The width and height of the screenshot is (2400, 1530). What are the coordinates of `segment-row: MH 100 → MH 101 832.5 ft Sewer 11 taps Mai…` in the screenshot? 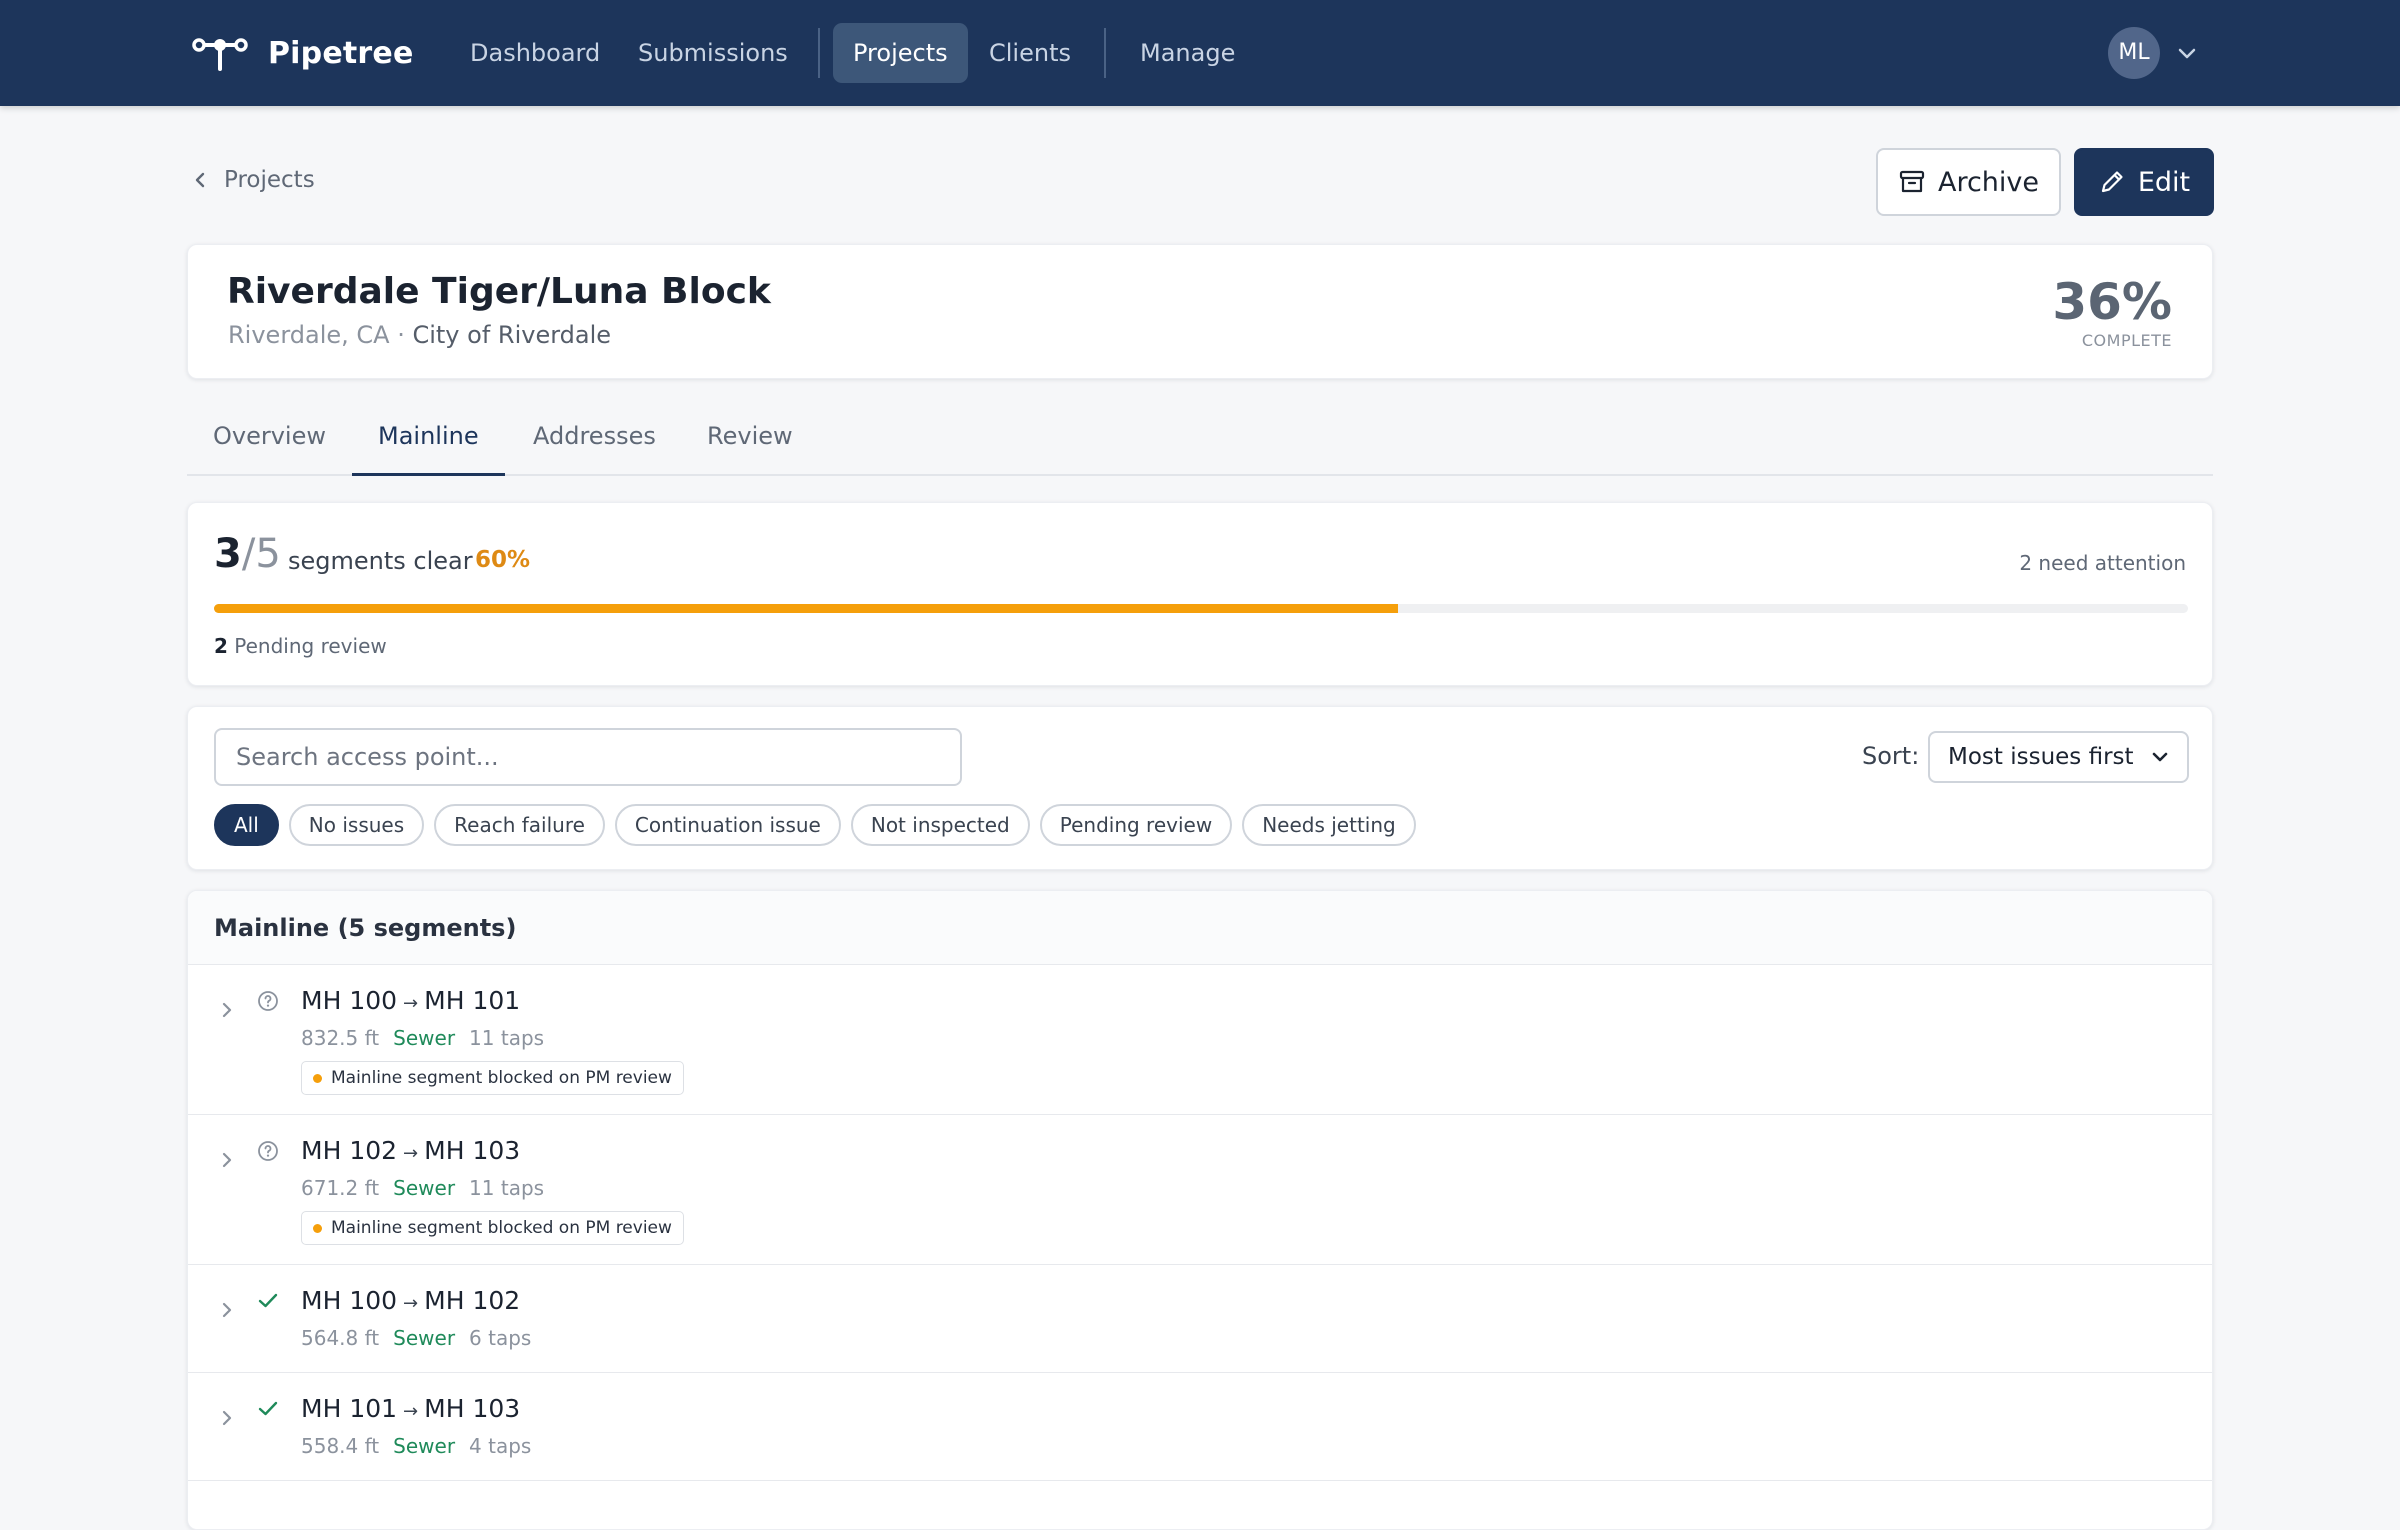 It's located at (1200, 1040).